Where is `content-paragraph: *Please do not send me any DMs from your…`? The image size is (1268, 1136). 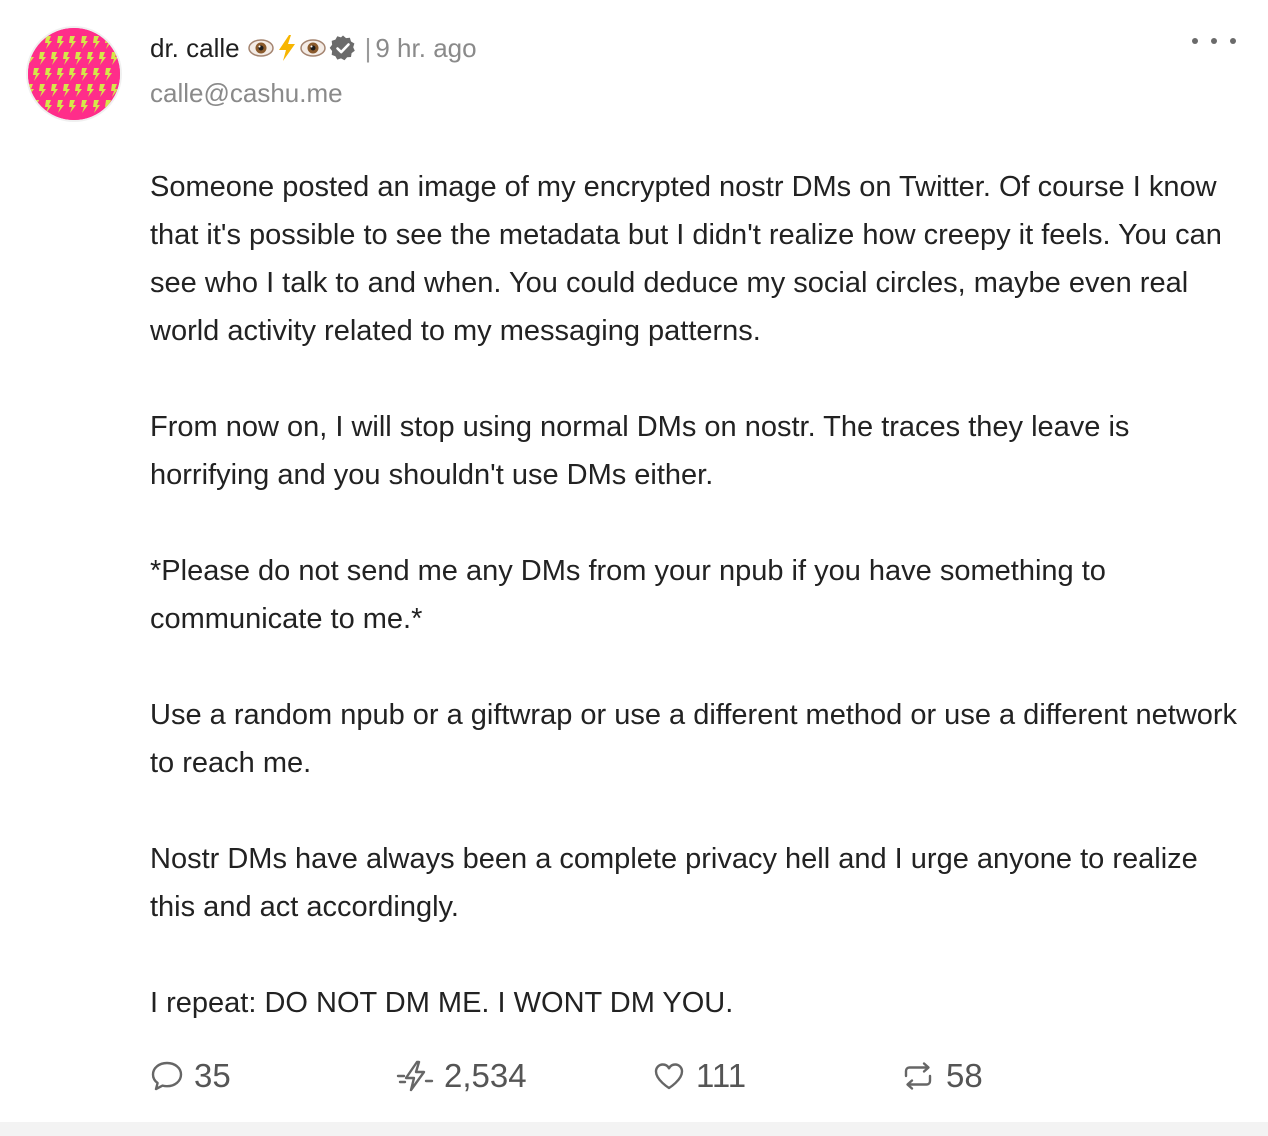 content-paragraph: *Please do not send me any DMs from your… is located at coordinates (628, 595).